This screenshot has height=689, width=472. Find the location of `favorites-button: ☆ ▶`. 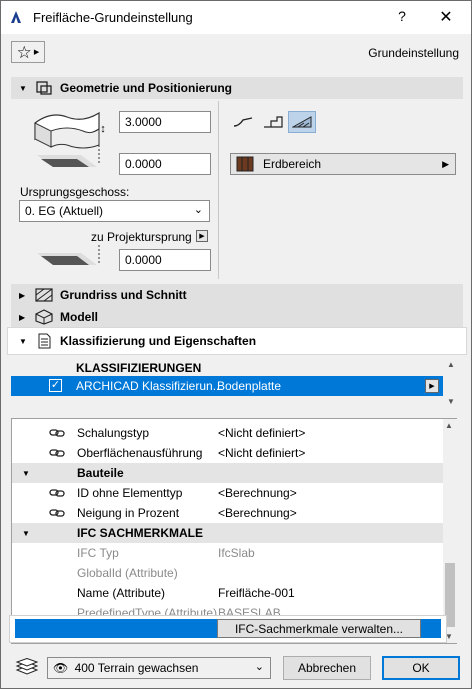

favorites-button: ☆ ▶ is located at coordinates (28, 52).